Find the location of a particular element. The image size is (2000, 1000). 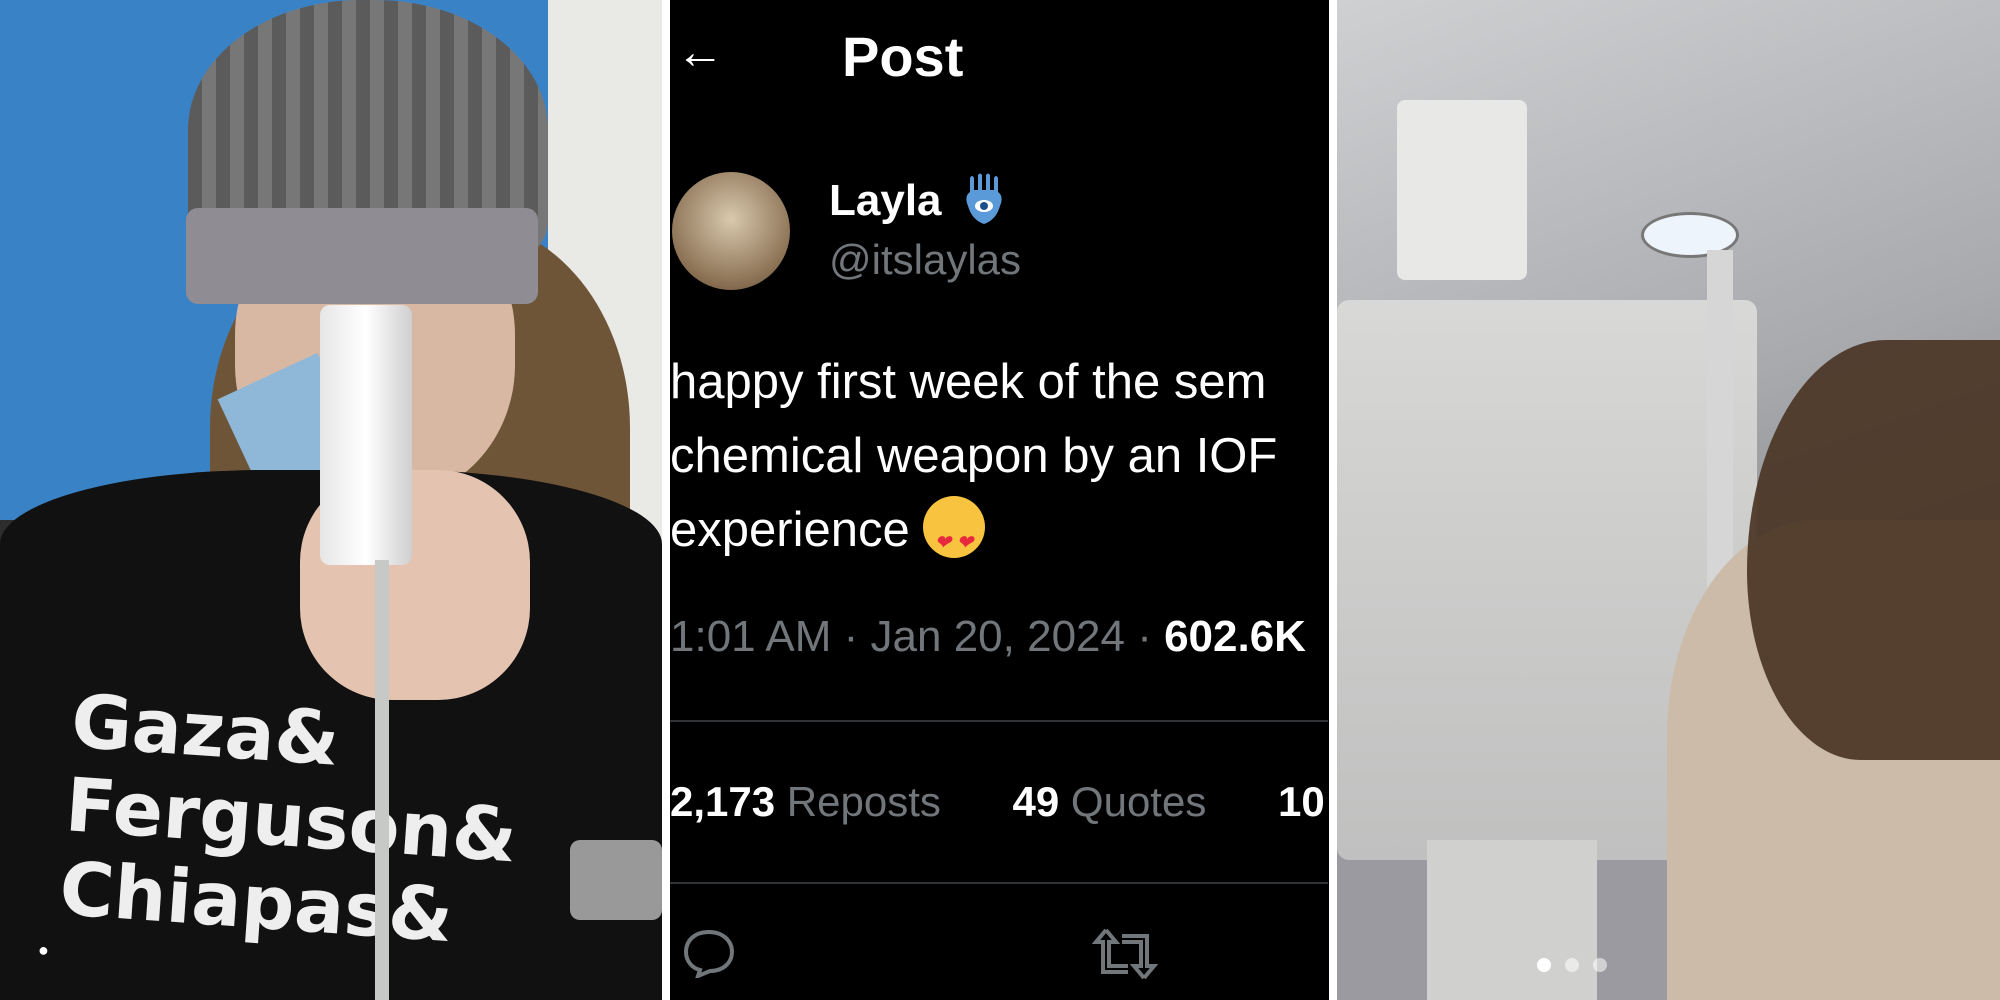

avatar is located at coordinates (731, 231).